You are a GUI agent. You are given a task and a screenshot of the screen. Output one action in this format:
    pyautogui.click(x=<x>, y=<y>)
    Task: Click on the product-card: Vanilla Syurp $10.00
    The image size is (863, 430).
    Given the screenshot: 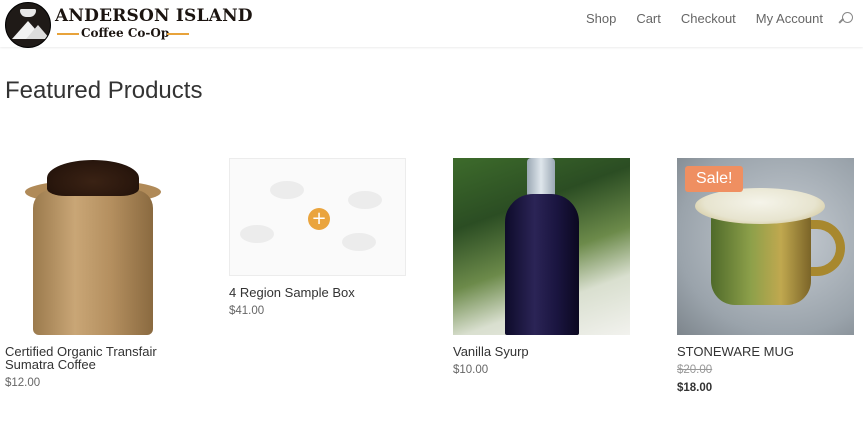 What is the action you would take?
    pyautogui.click(x=541, y=267)
    